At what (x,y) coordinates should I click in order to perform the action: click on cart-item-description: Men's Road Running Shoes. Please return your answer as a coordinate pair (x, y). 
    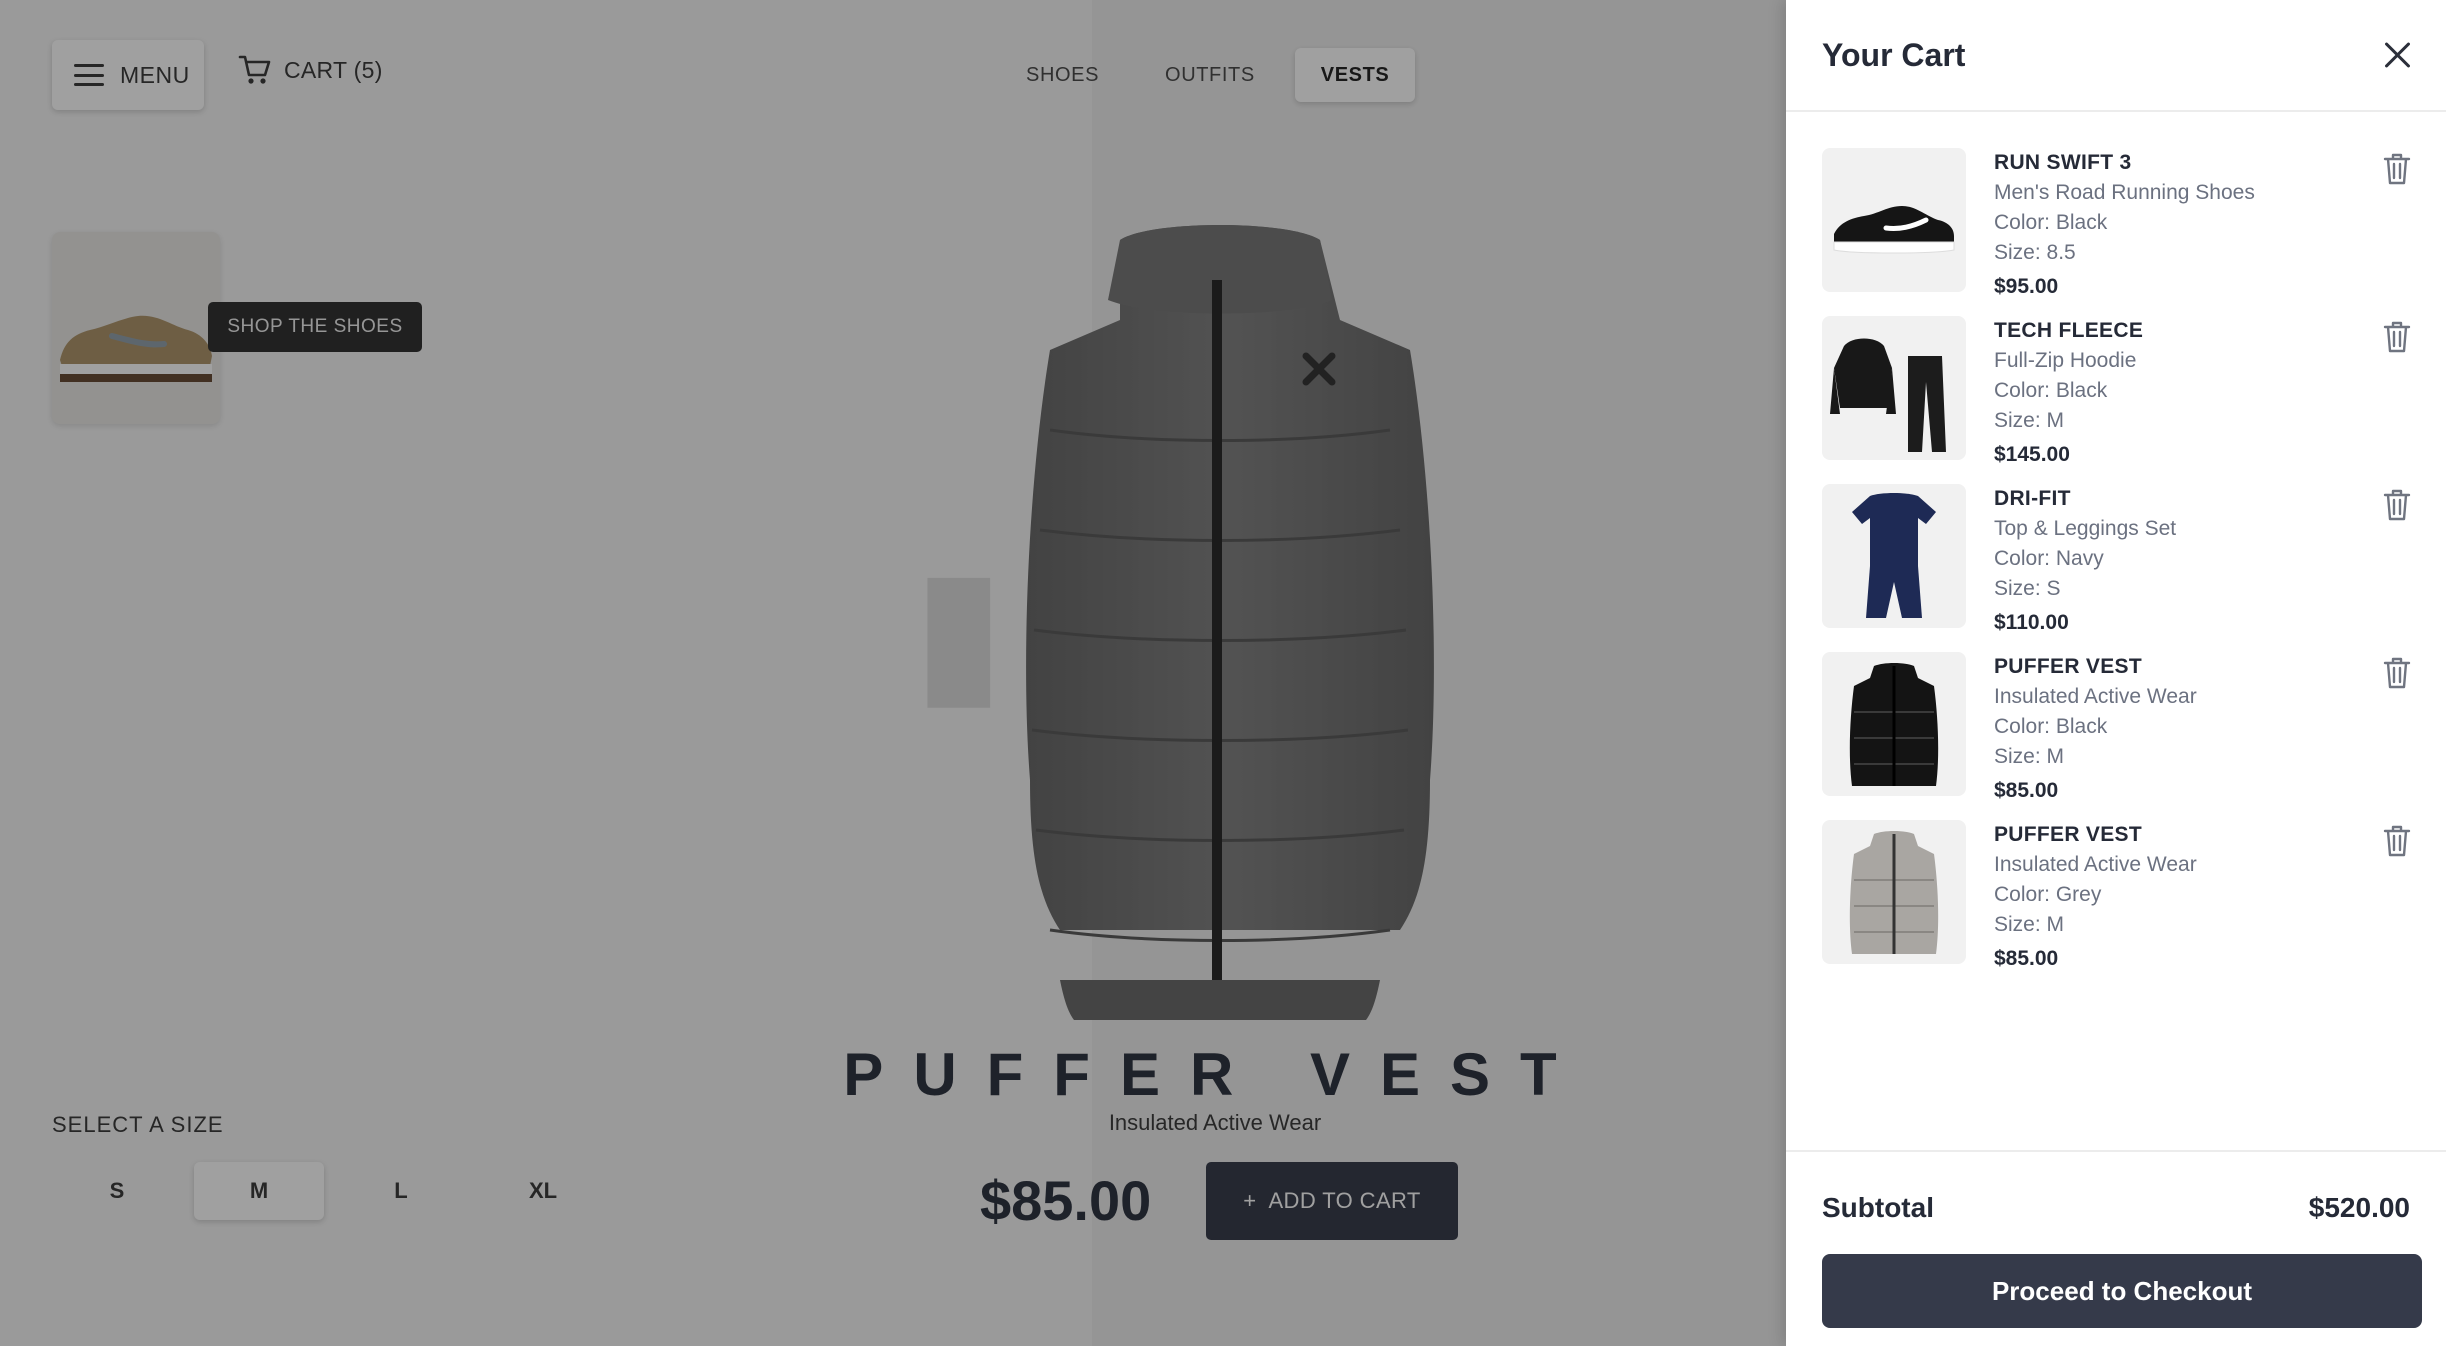
    Looking at the image, I should click on (2124, 192).